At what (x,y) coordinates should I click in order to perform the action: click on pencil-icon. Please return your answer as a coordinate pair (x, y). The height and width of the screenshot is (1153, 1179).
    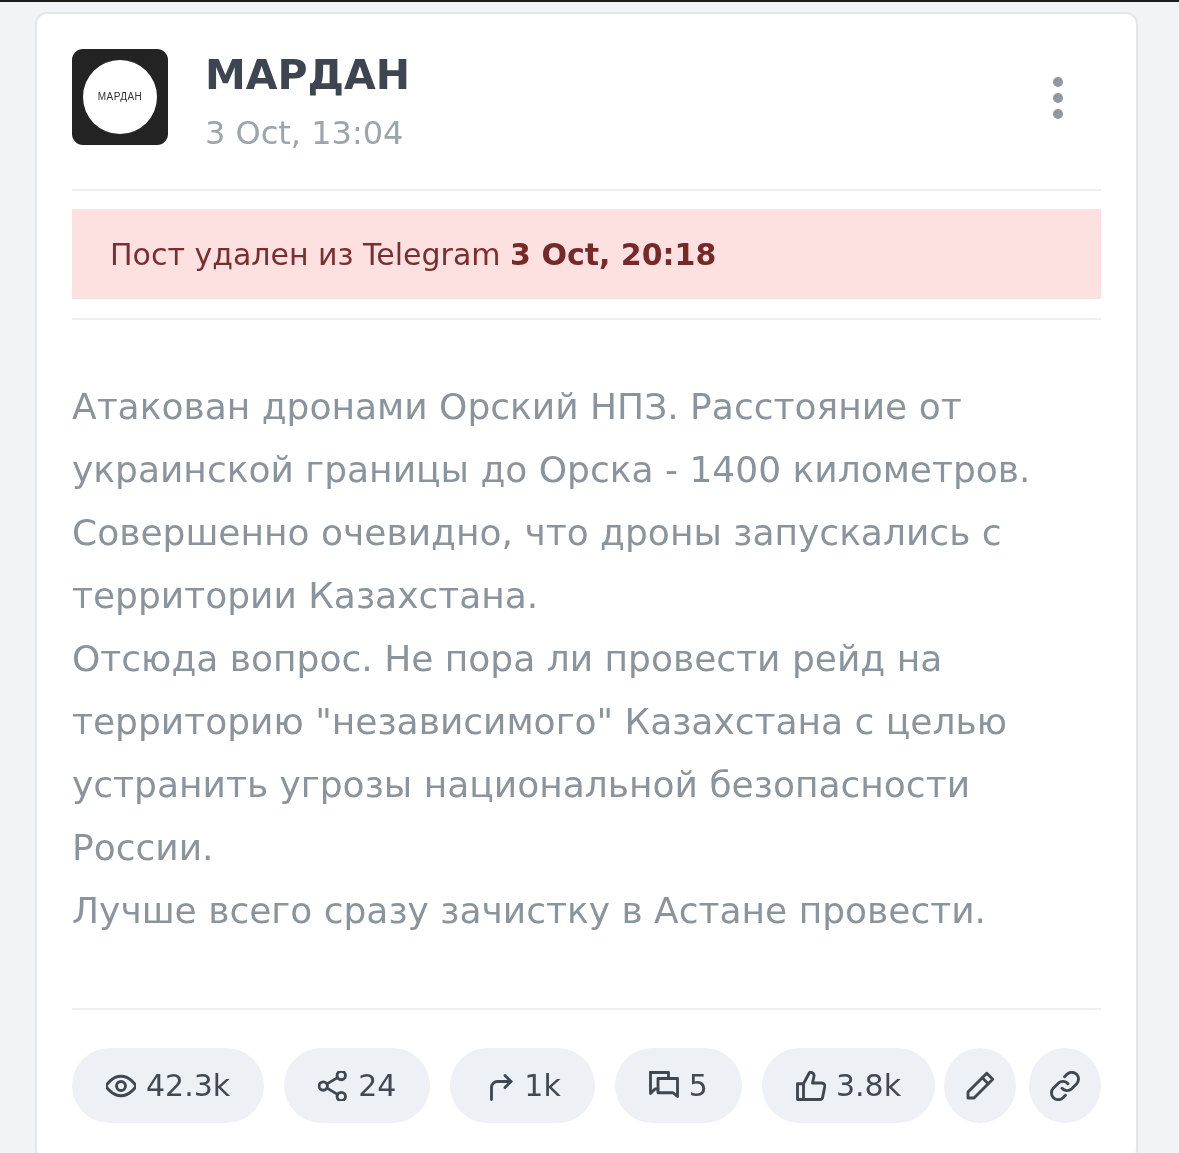
    Looking at the image, I should click on (980, 1085).